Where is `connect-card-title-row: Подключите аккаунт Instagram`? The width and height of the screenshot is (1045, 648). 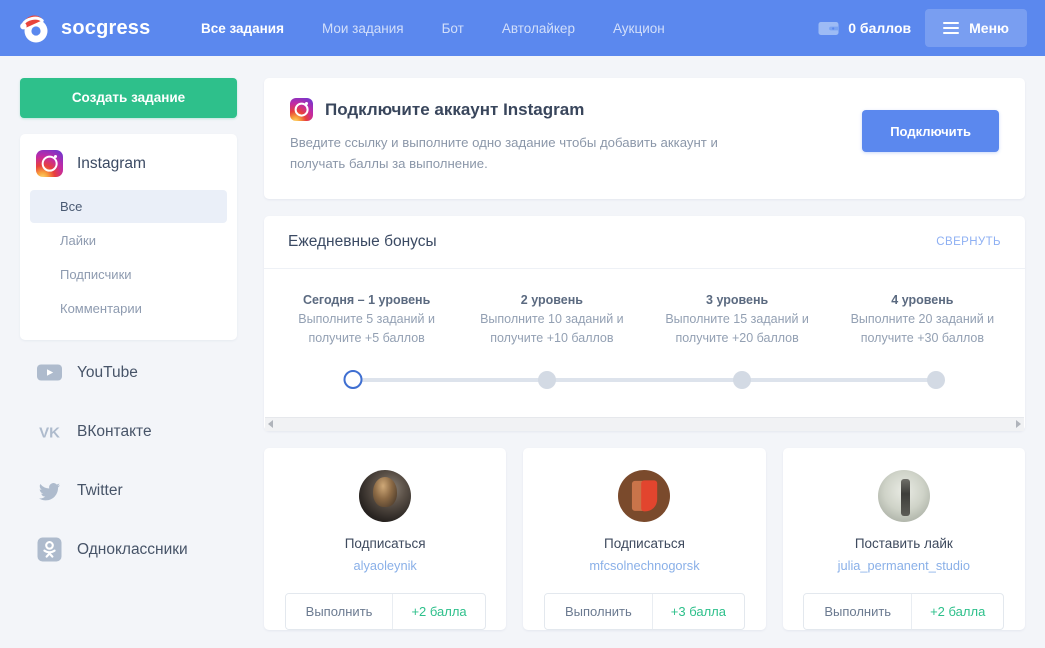 connect-card-title-row: Подключите аккаунт Instagram is located at coordinates (576, 109).